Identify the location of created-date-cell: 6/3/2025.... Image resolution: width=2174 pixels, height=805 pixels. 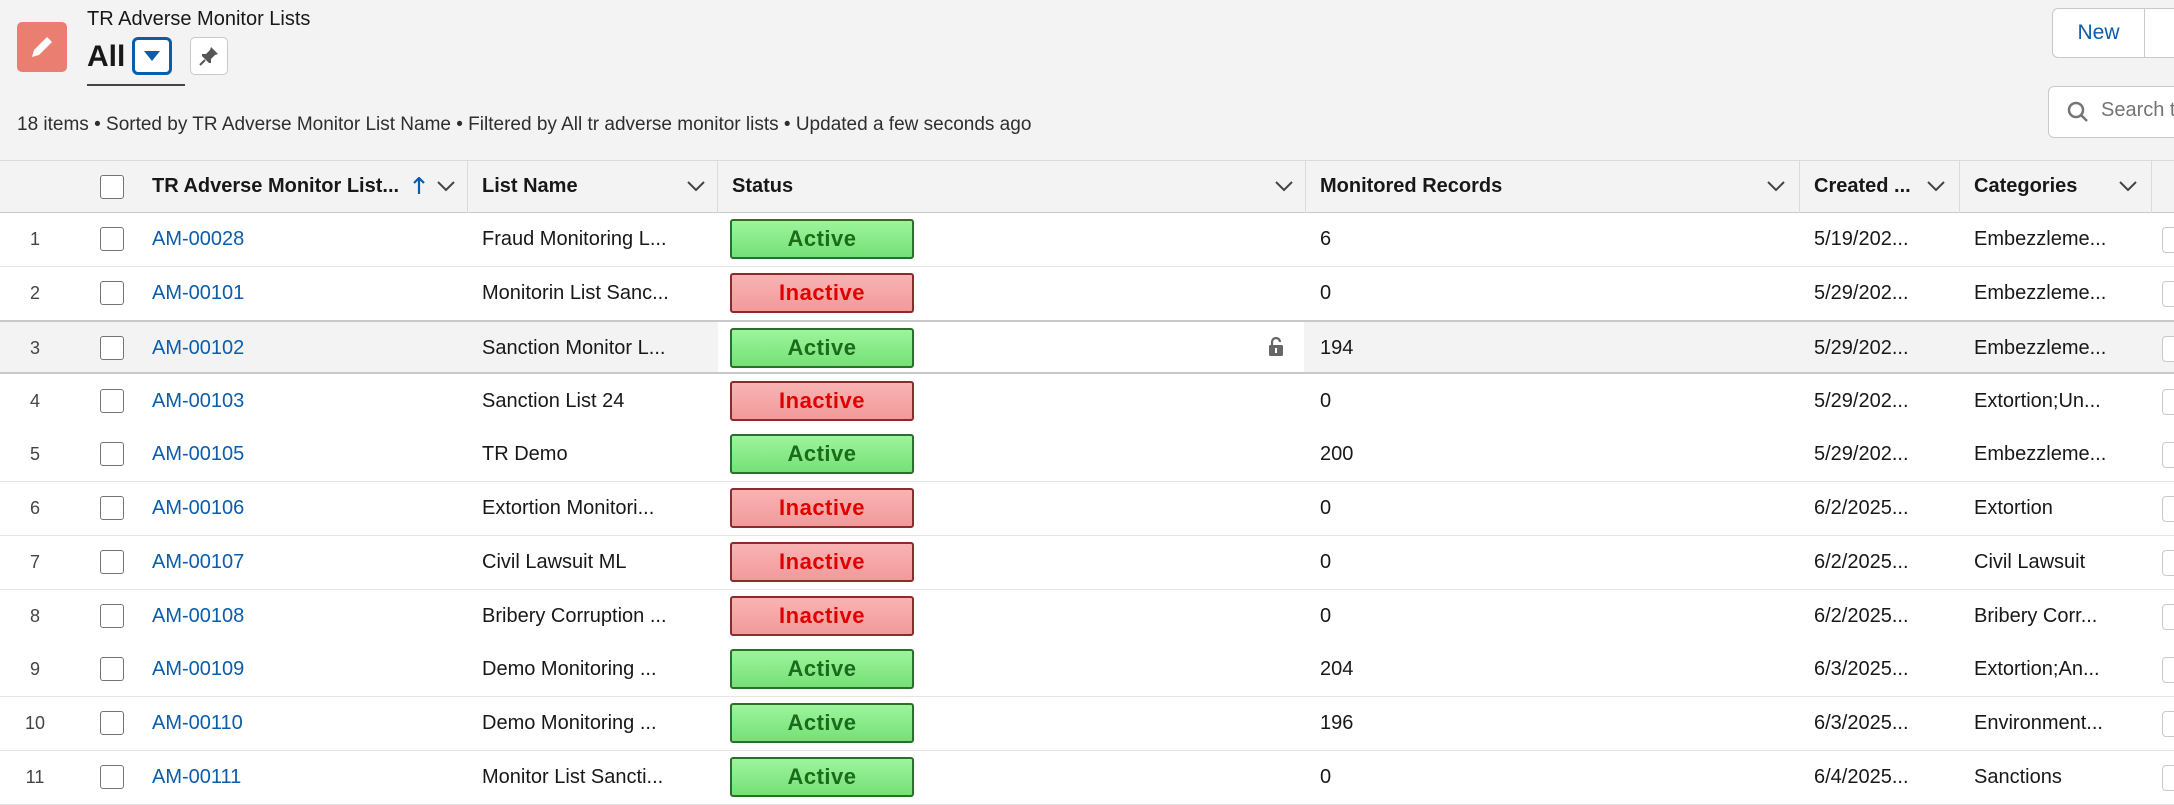
(1861, 723).